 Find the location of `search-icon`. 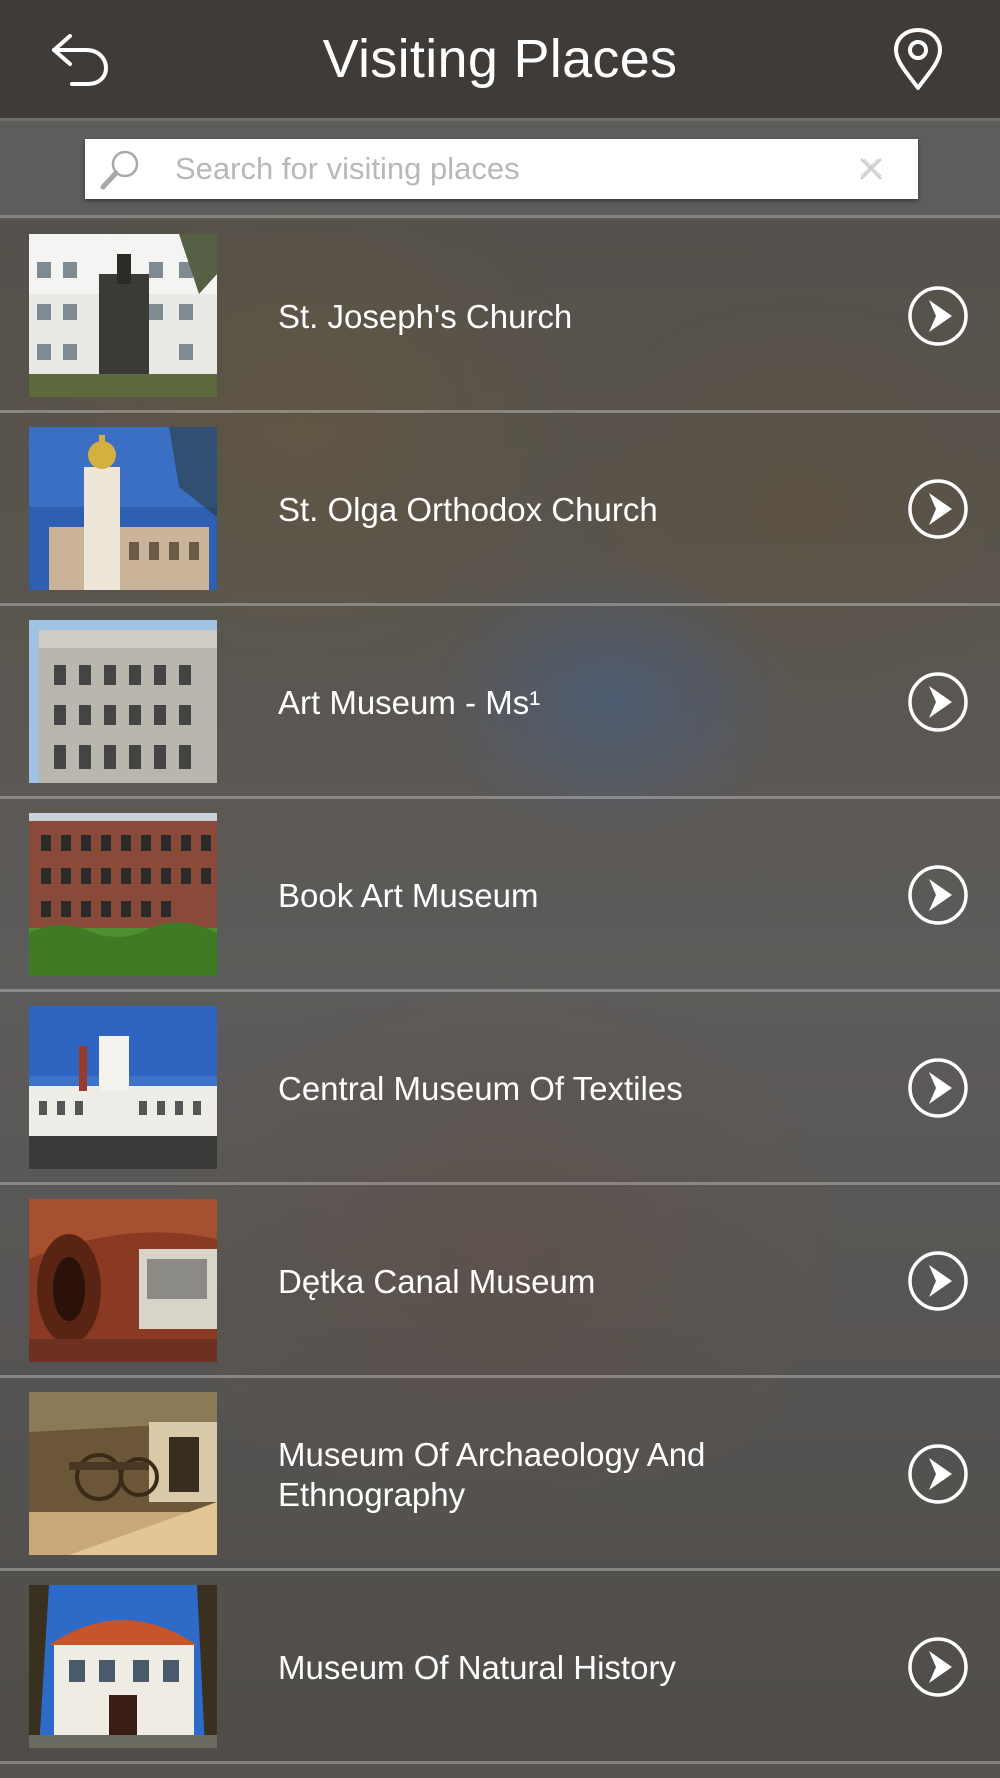

search-icon is located at coordinates (119, 170).